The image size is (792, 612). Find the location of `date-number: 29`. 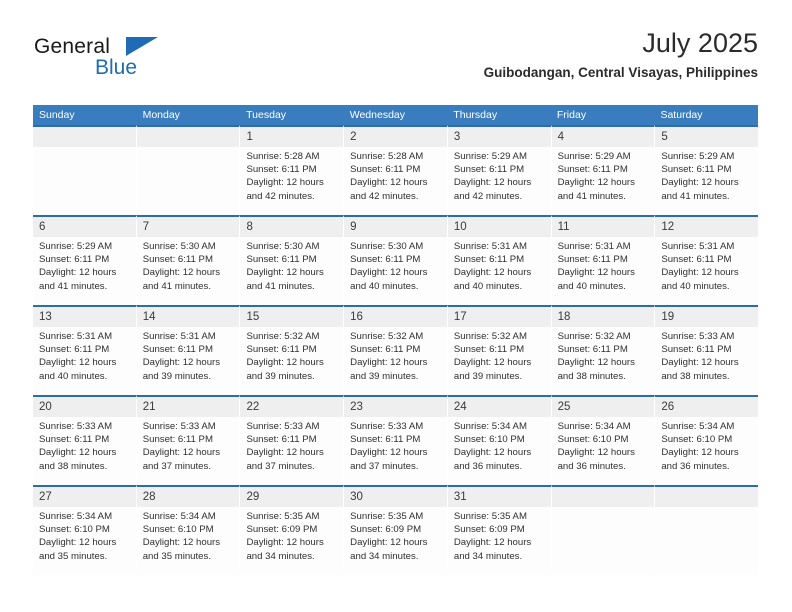

date-number: 29 is located at coordinates (253, 497).